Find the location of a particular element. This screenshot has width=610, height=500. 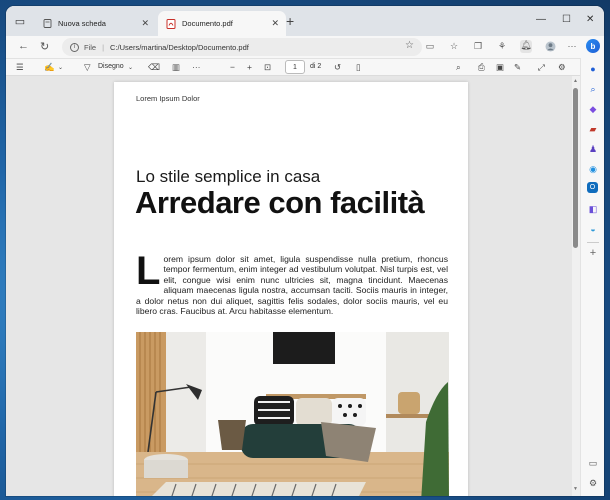

designer-icon: ◧ is located at coordinates (593, 209).